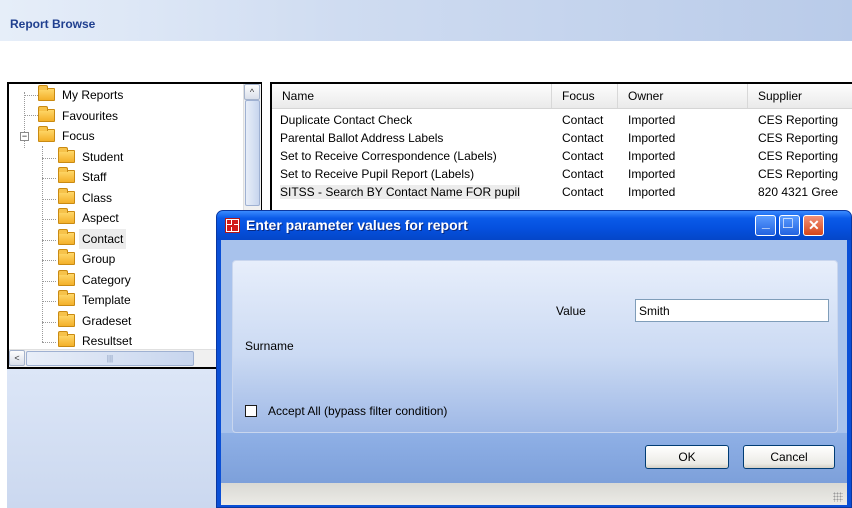  Describe the element at coordinates (357, 411) in the screenshot. I see `accept-all-label: Accept All (bypass filter condition)` at that location.